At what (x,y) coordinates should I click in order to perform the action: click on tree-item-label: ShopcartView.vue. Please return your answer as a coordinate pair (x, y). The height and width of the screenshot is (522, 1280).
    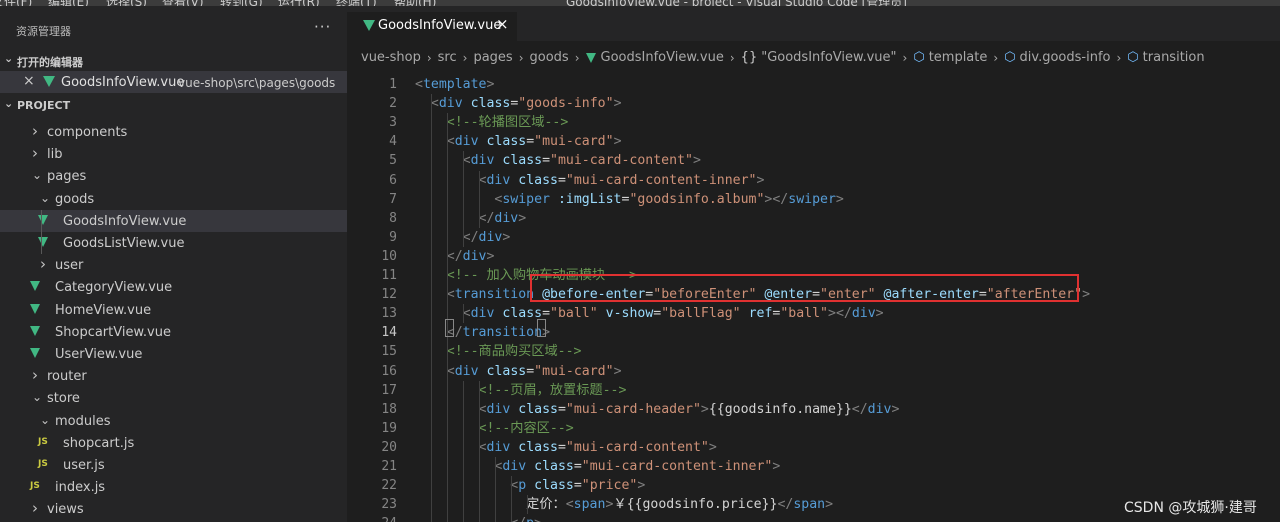
    Looking at the image, I should click on (113, 332).